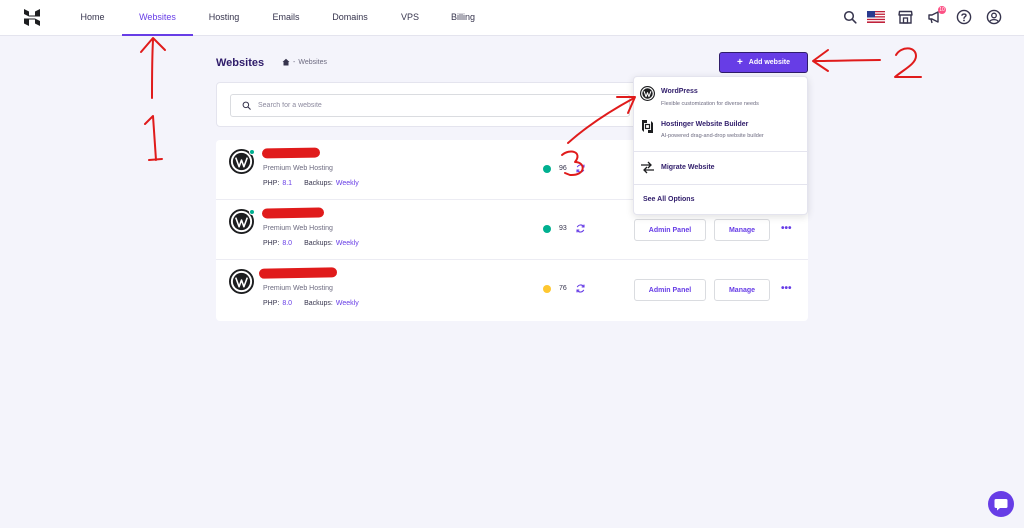 The image size is (1024, 528). I want to click on dropdown-item-see-all: See All Options, so click(721, 200).